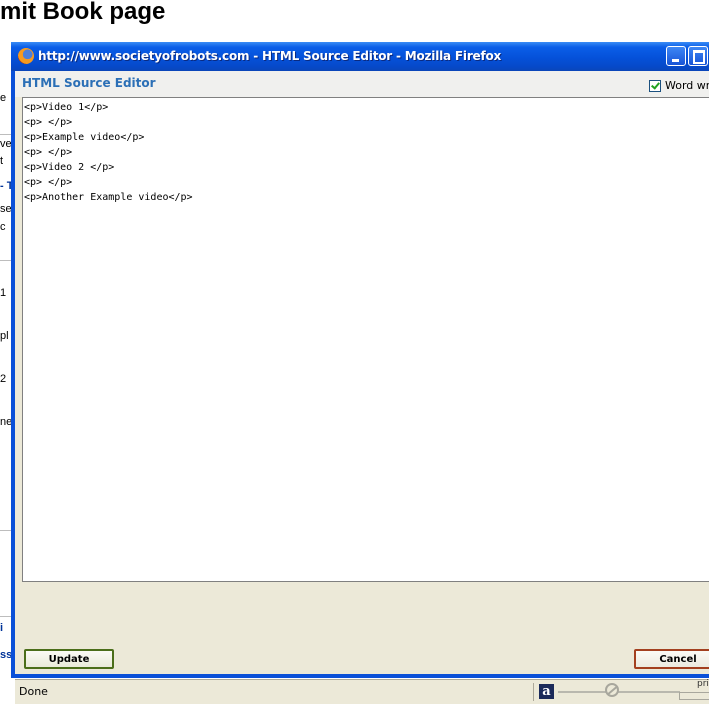 The width and height of the screenshot is (709, 709). I want to click on slider-track, so click(619, 692).